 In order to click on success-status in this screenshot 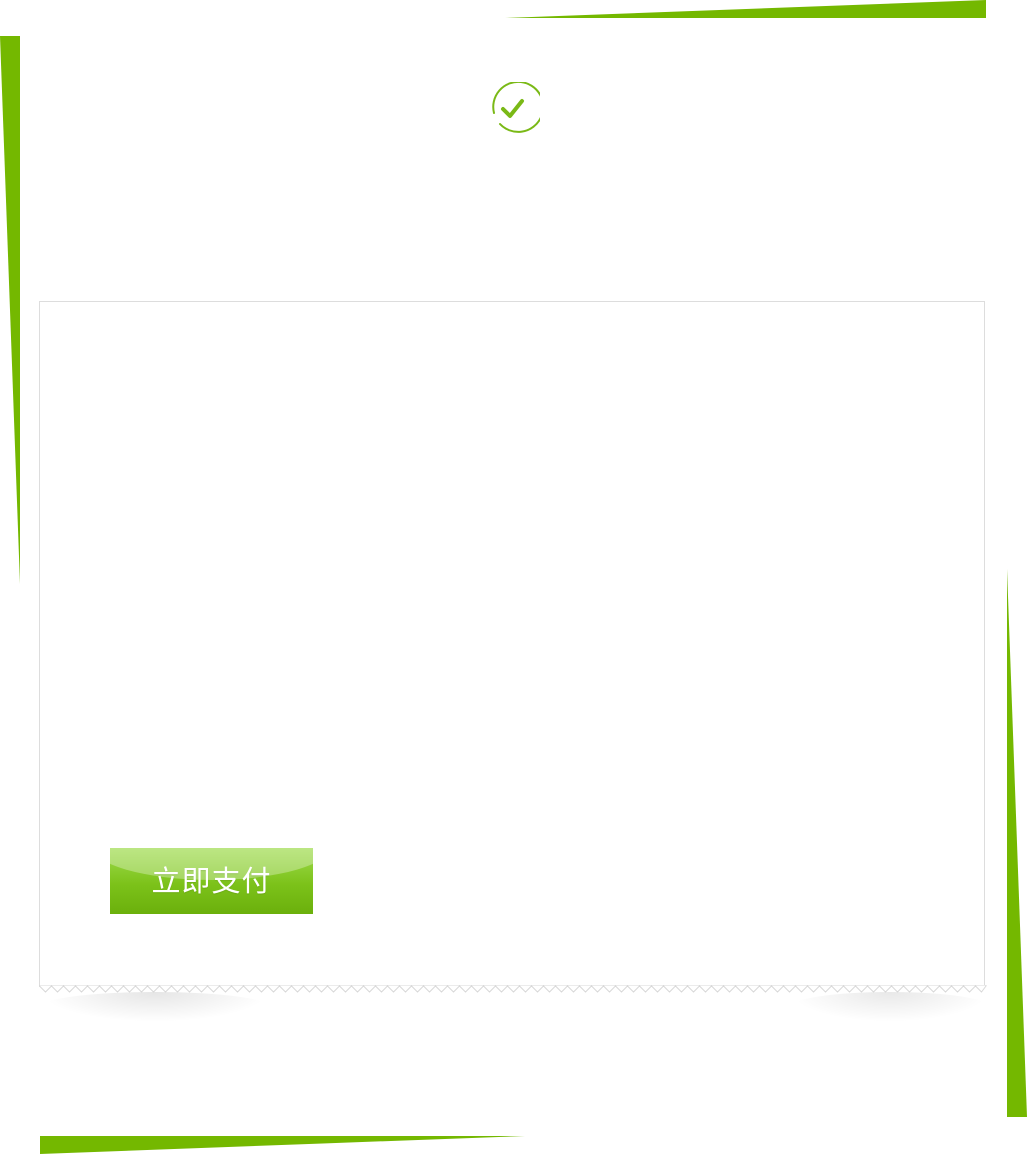, I will do `click(515, 108)`.